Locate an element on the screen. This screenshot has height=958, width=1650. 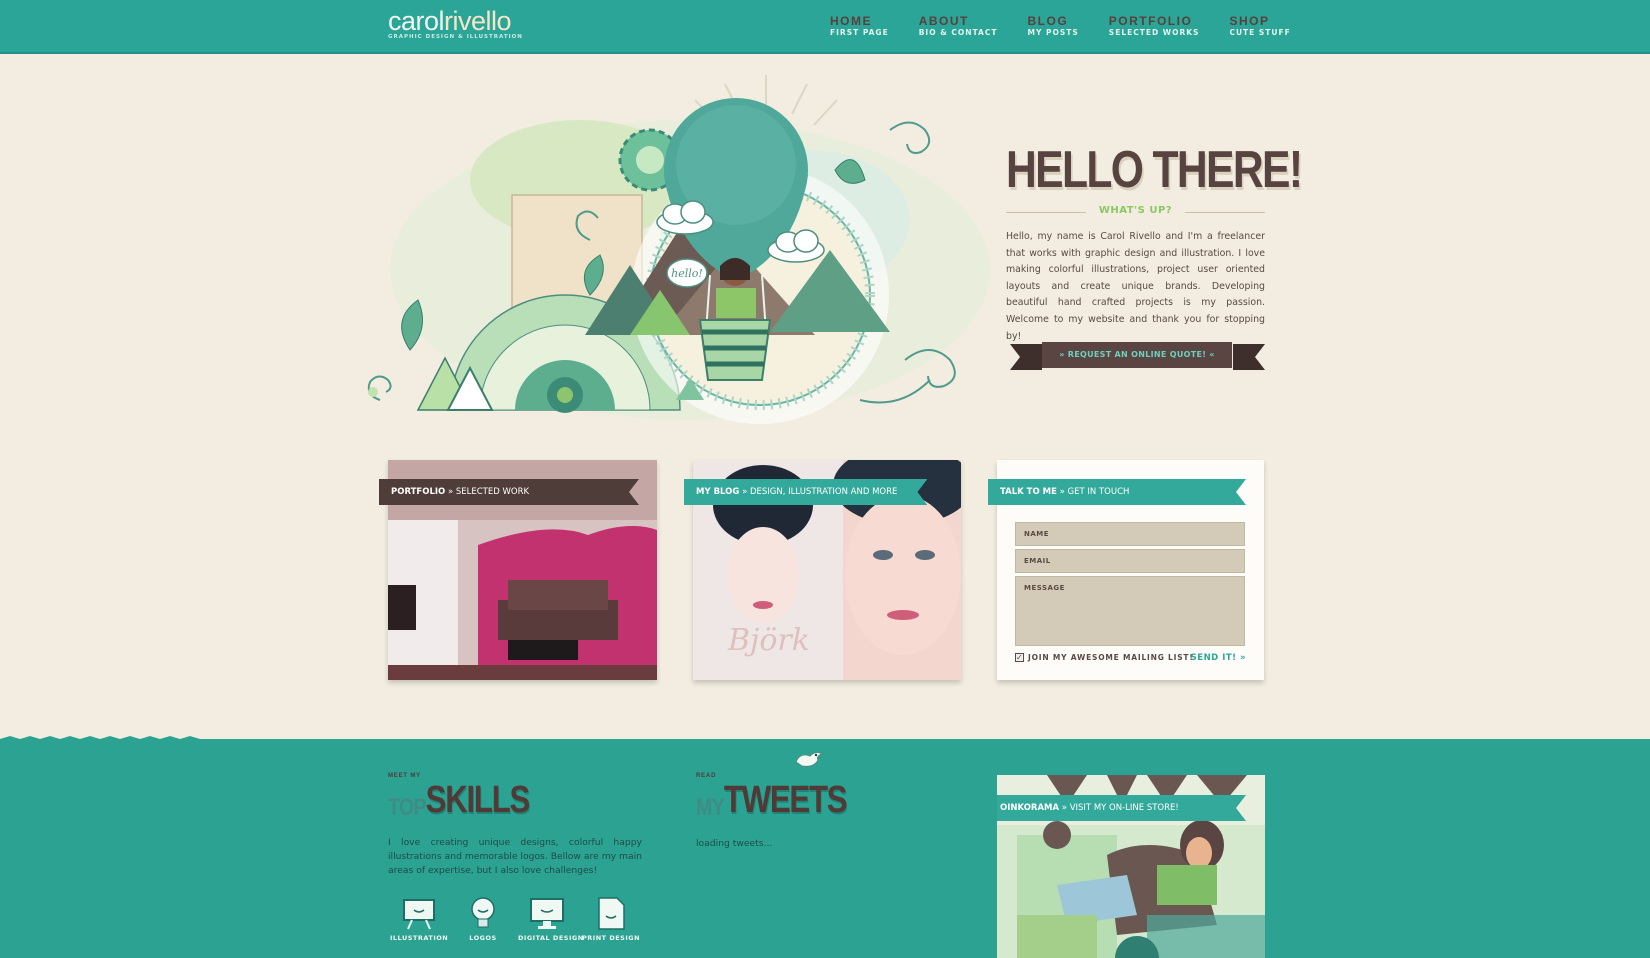
skill-print-design: PRINT DESIGN is located at coordinates (611, 918).